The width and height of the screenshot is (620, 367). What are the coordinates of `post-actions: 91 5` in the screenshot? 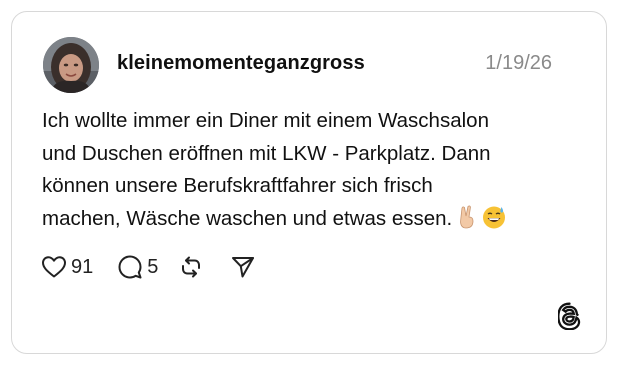 It's located at (148, 267).